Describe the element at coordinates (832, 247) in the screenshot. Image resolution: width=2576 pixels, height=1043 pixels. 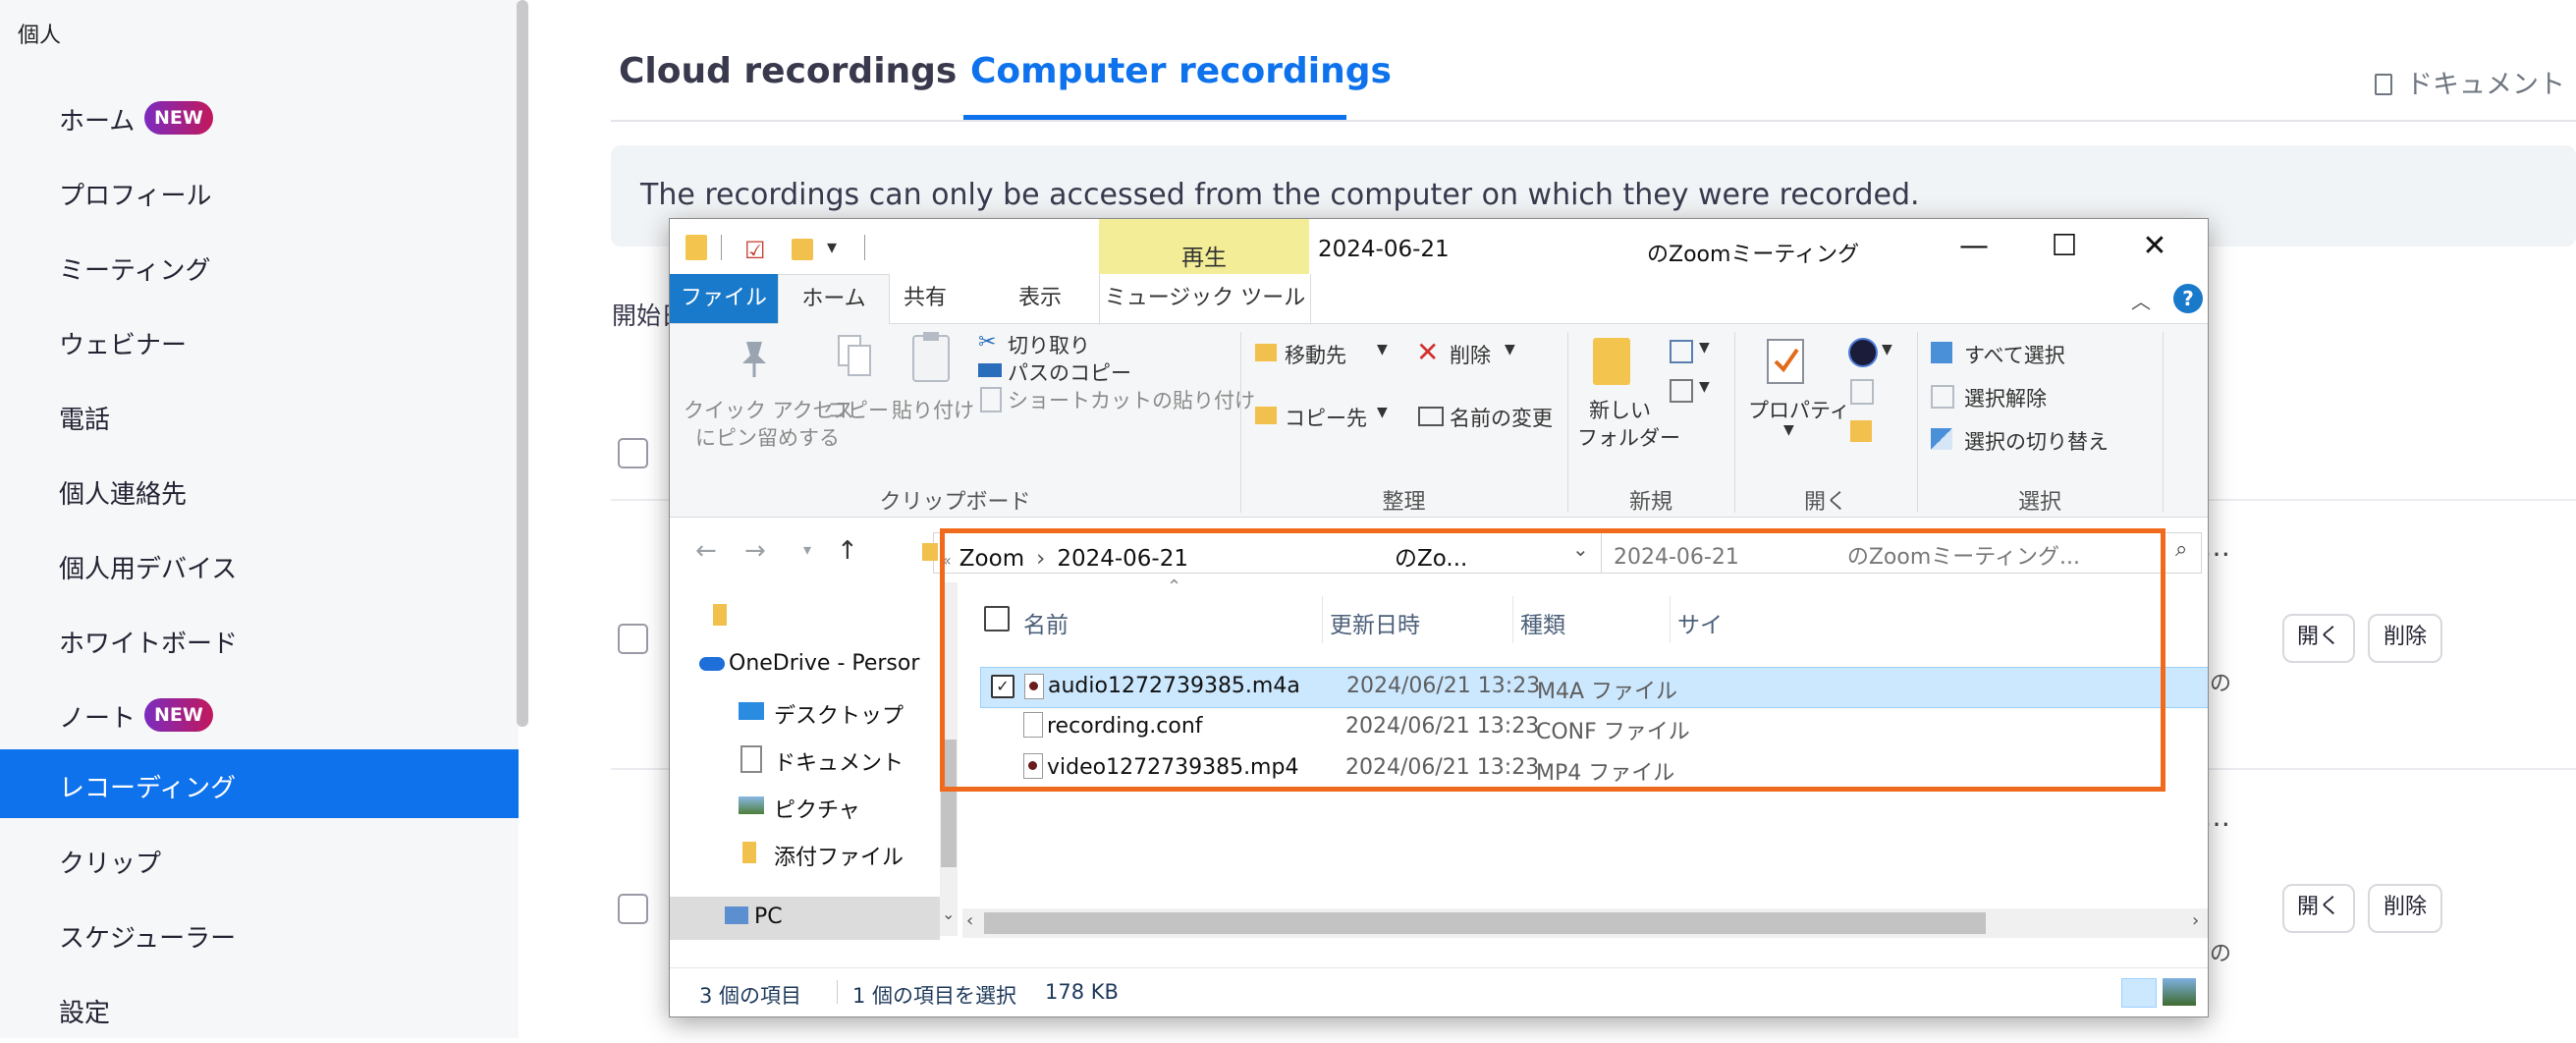
I see `customize-qat-icon: ▾` at that location.